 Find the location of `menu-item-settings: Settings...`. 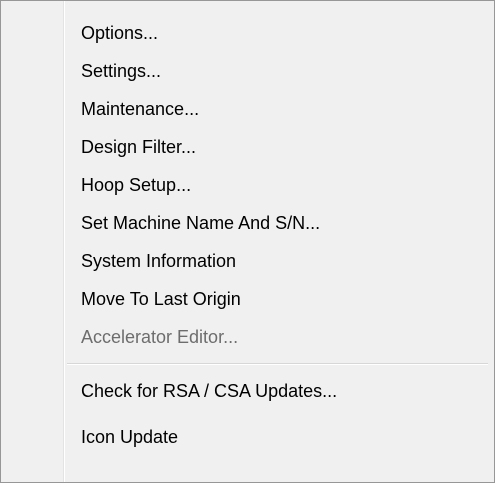

menu-item-settings: Settings... is located at coordinates (121, 71).